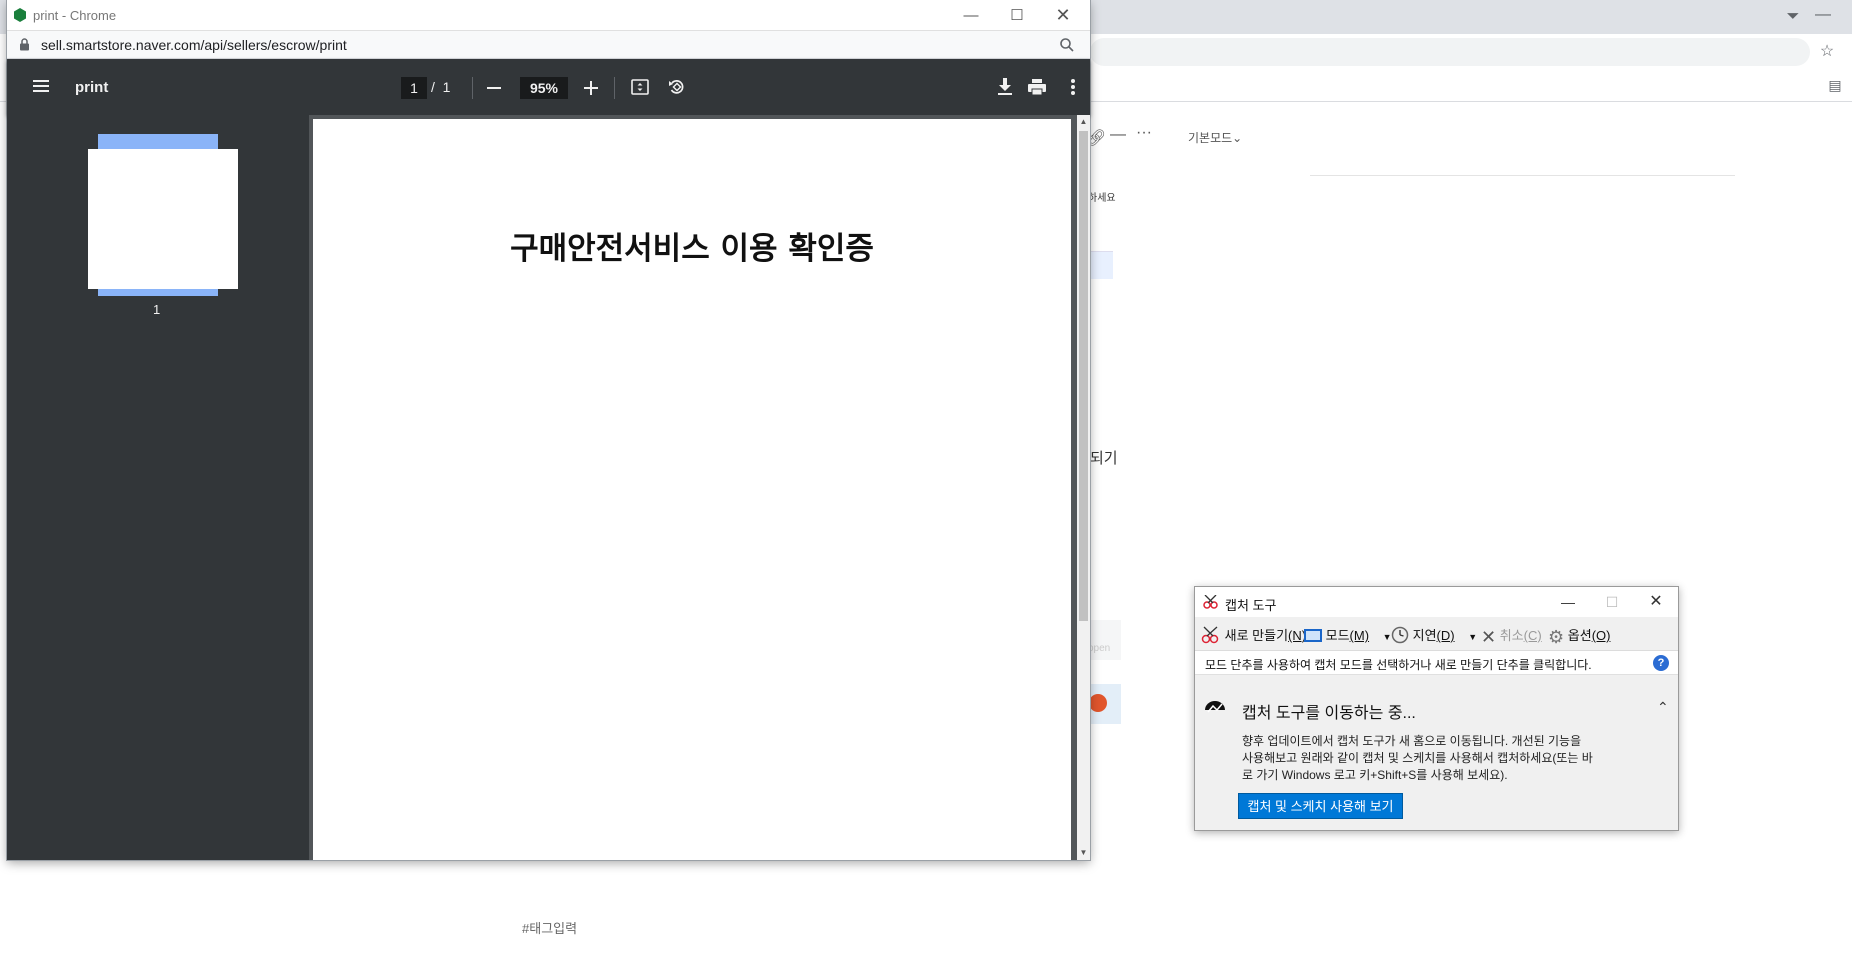 The image size is (1852, 973). What do you see at coordinates (1210, 602) in the screenshot?
I see `scissors-icon` at bounding box center [1210, 602].